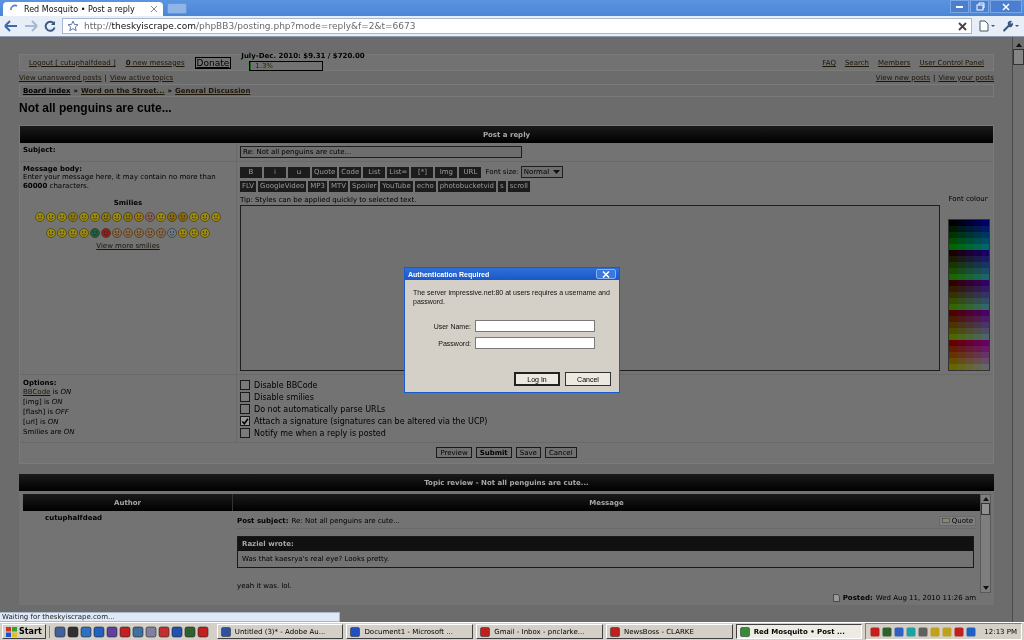 The height and width of the screenshot is (640, 1024). I want to click on checkbox-label: Disable BBCode, so click(286, 385).